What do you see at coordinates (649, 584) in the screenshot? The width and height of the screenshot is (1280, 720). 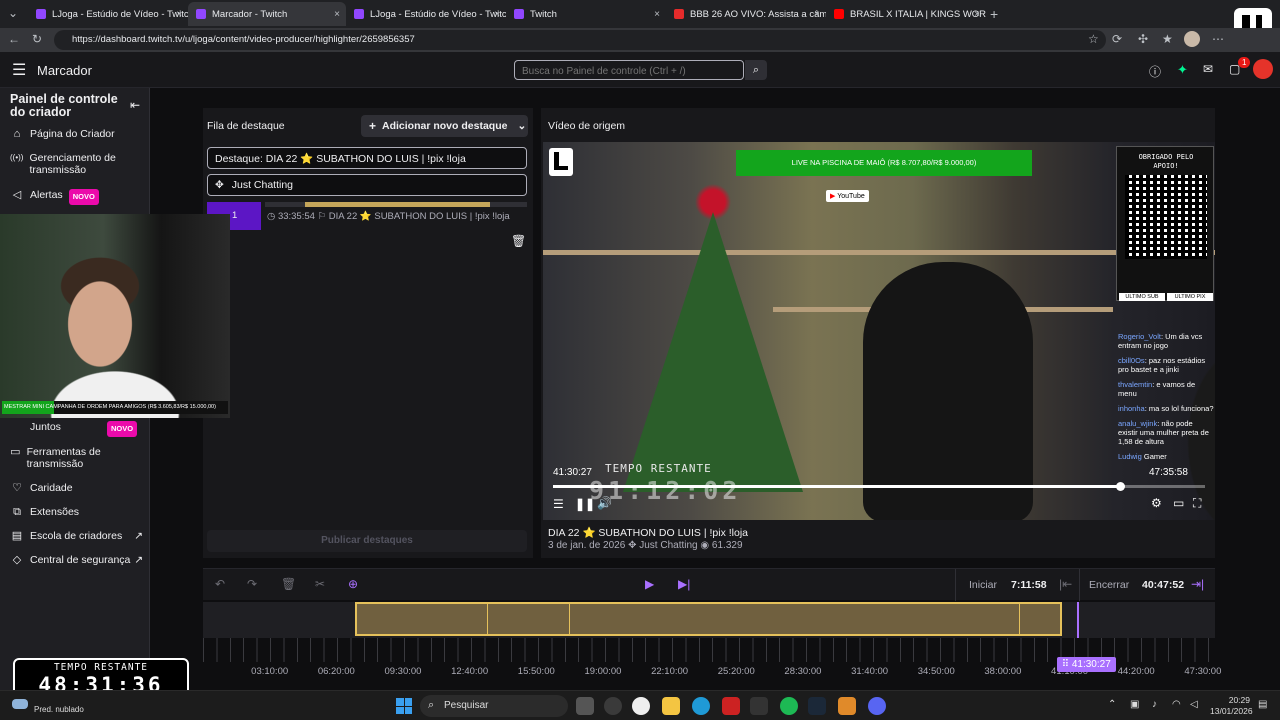 I see `play-icon: ▶` at bounding box center [649, 584].